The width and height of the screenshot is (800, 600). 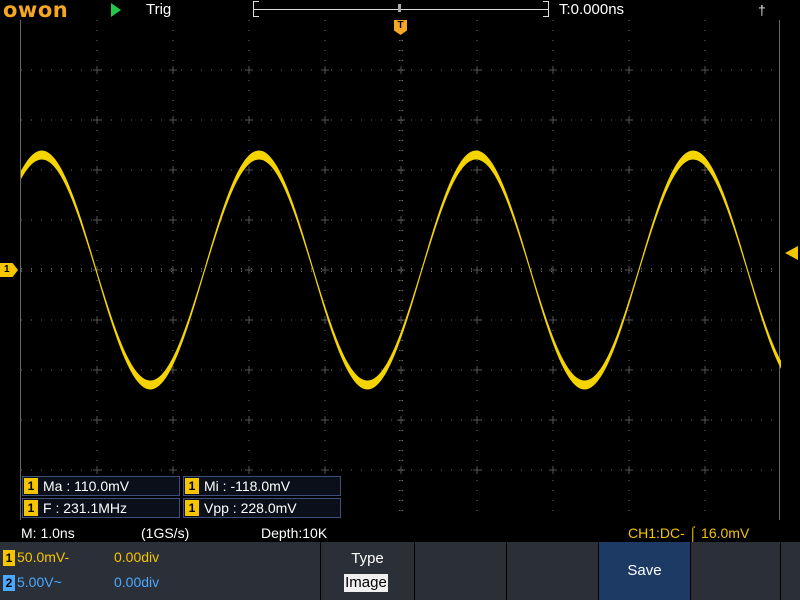 What do you see at coordinates (546, 9) in the screenshot?
I see `memory-bar-right-bracket` at bounding box center [546, 9].